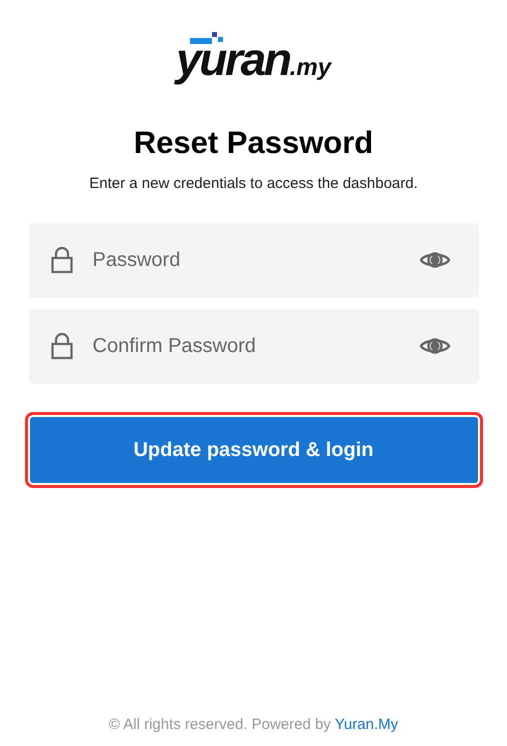 This screenshot has width=507, height=746. I want to click on footer-link: Yuran.My, so click(366, 724).